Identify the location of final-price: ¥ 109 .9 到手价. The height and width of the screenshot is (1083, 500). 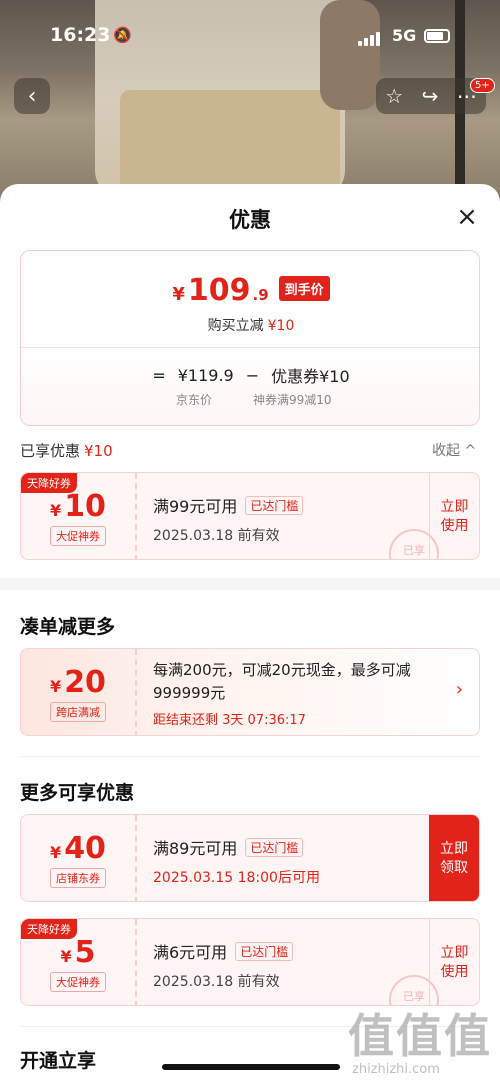
(250, 290).